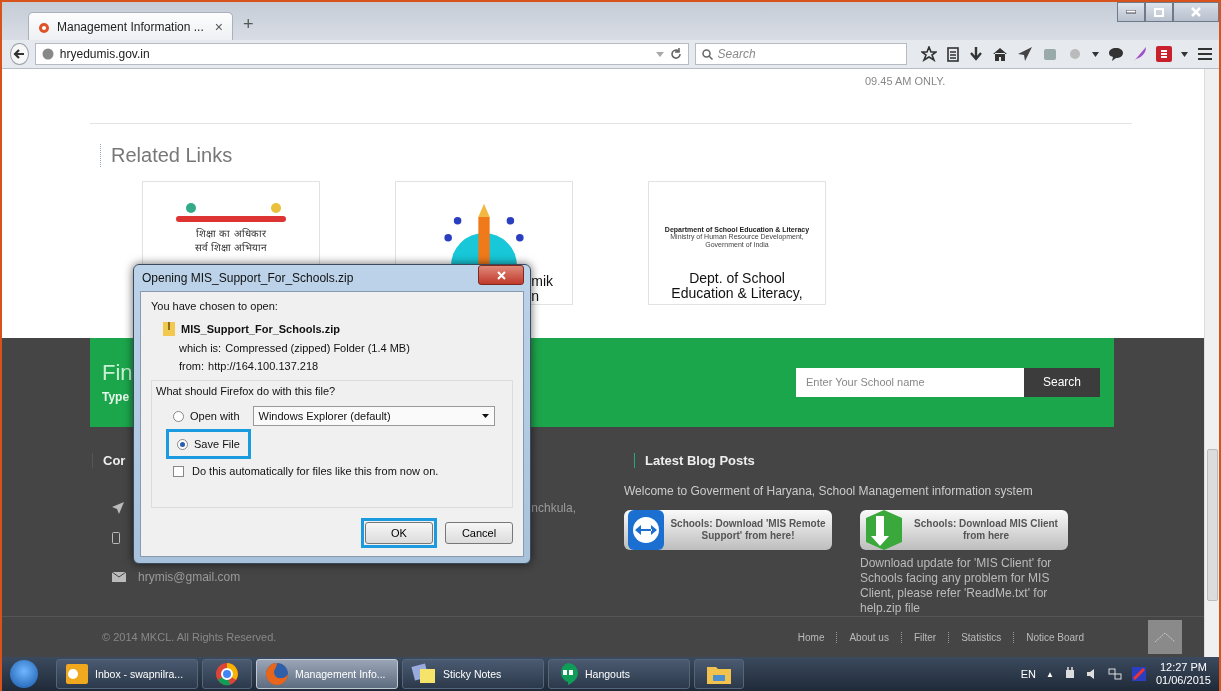 The width and height of the screenshot is (1221, 691). What do you see at coordinates (1062, 382) in the screenshot?
I see `search-button: Search` at bounding box center [1062, 382].